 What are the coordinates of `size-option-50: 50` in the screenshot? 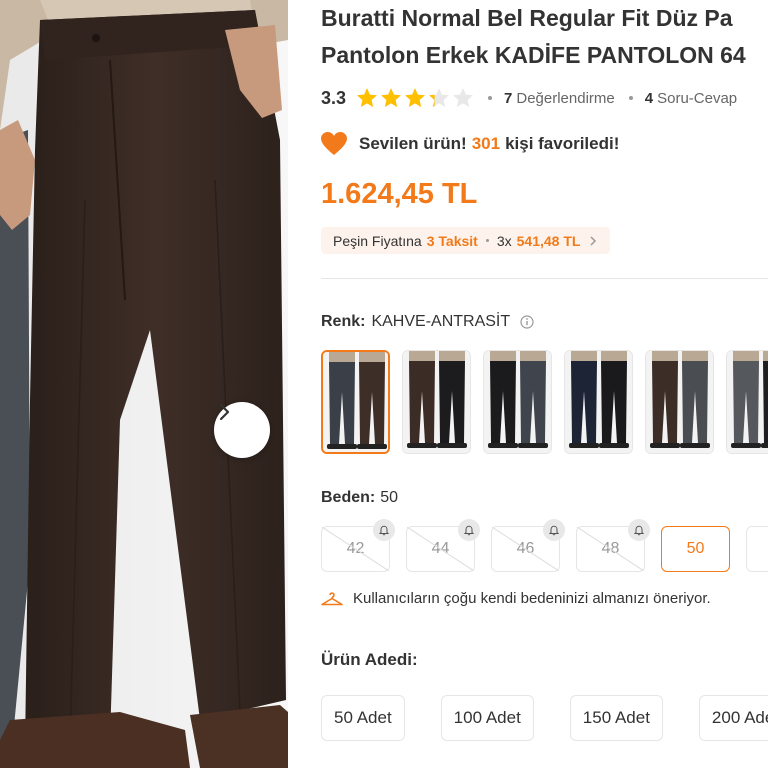 It's located at (695, 549).